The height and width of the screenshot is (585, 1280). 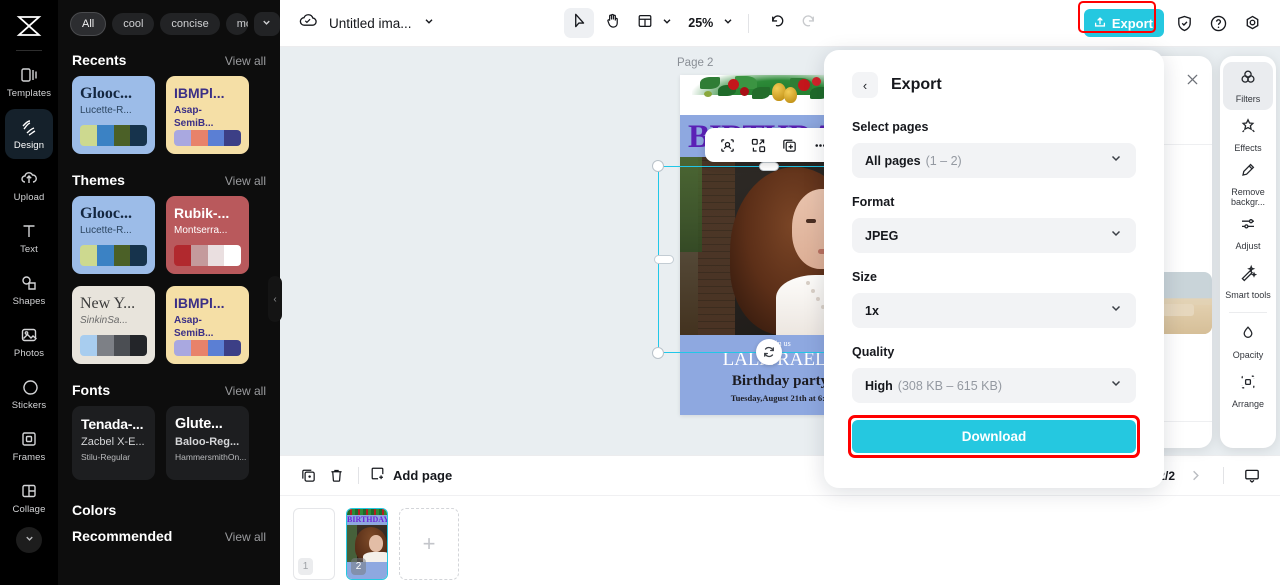 I want to click on chip-more-partial: mo, so click(x=236, y=24).